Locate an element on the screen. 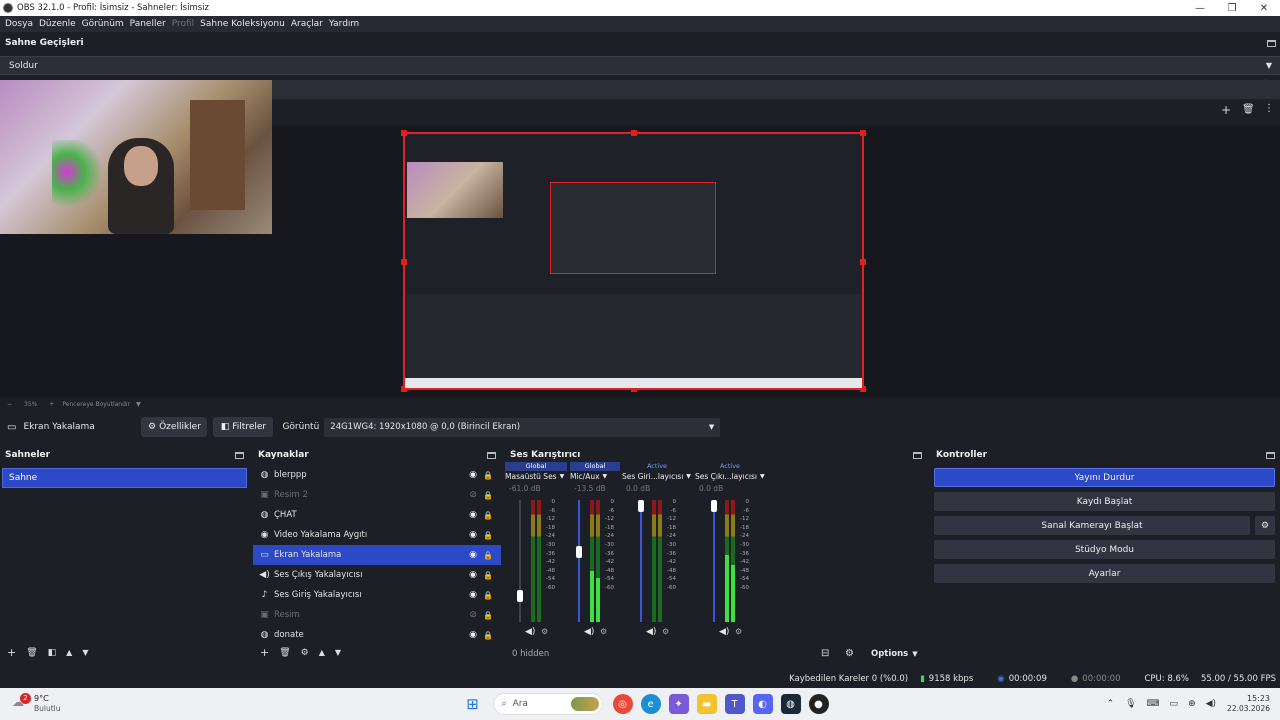 This screenshot has width=1280, height=720. menu-dosya: Dosya is located at coordinates (19, 24).